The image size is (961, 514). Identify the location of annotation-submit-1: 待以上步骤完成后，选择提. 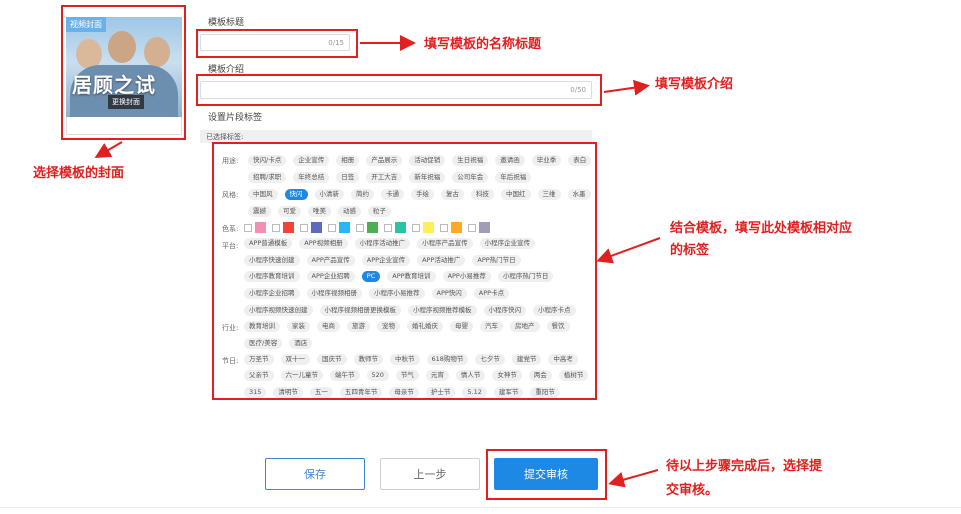
(744, 466).